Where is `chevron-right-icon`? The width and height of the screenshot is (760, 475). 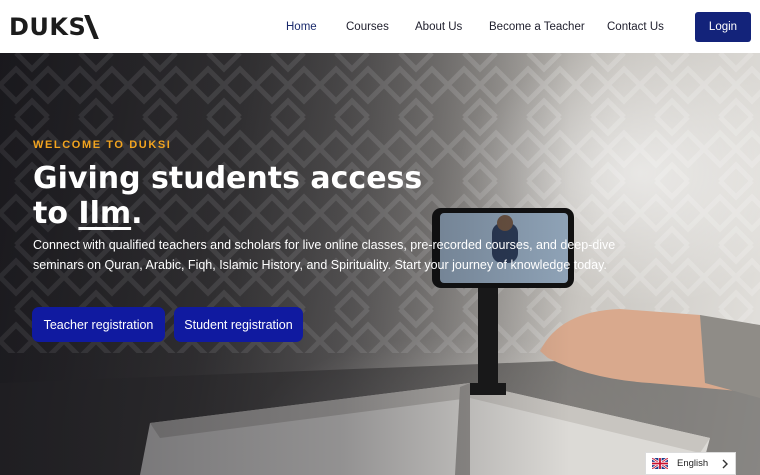 chevron-right-icon is located at coordinates (725, 464).